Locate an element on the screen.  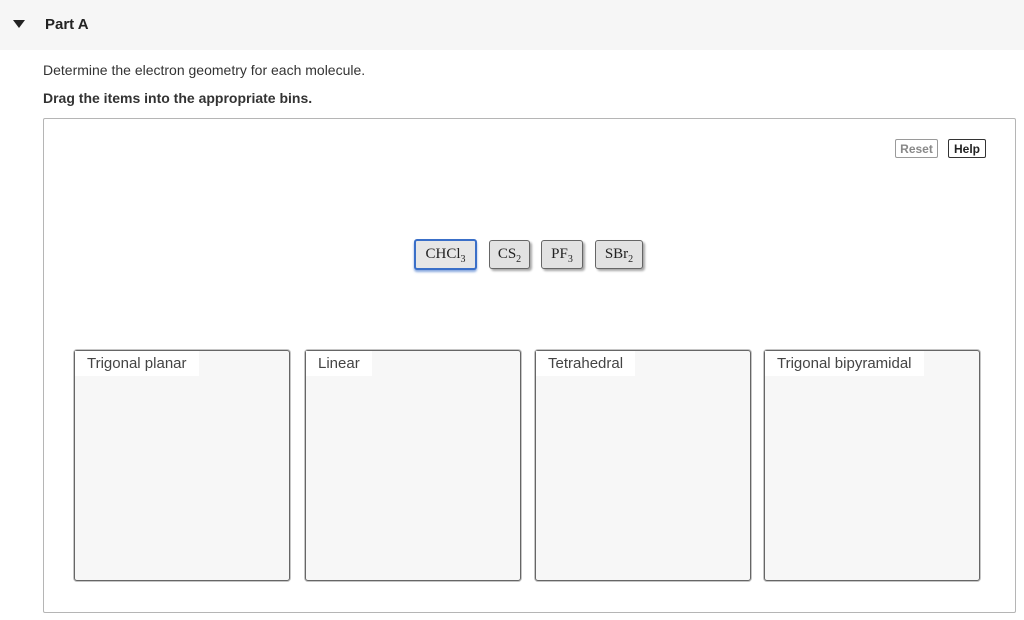
draggable-item-chcl3: CHCl3 is located at coordinates (445, 254).